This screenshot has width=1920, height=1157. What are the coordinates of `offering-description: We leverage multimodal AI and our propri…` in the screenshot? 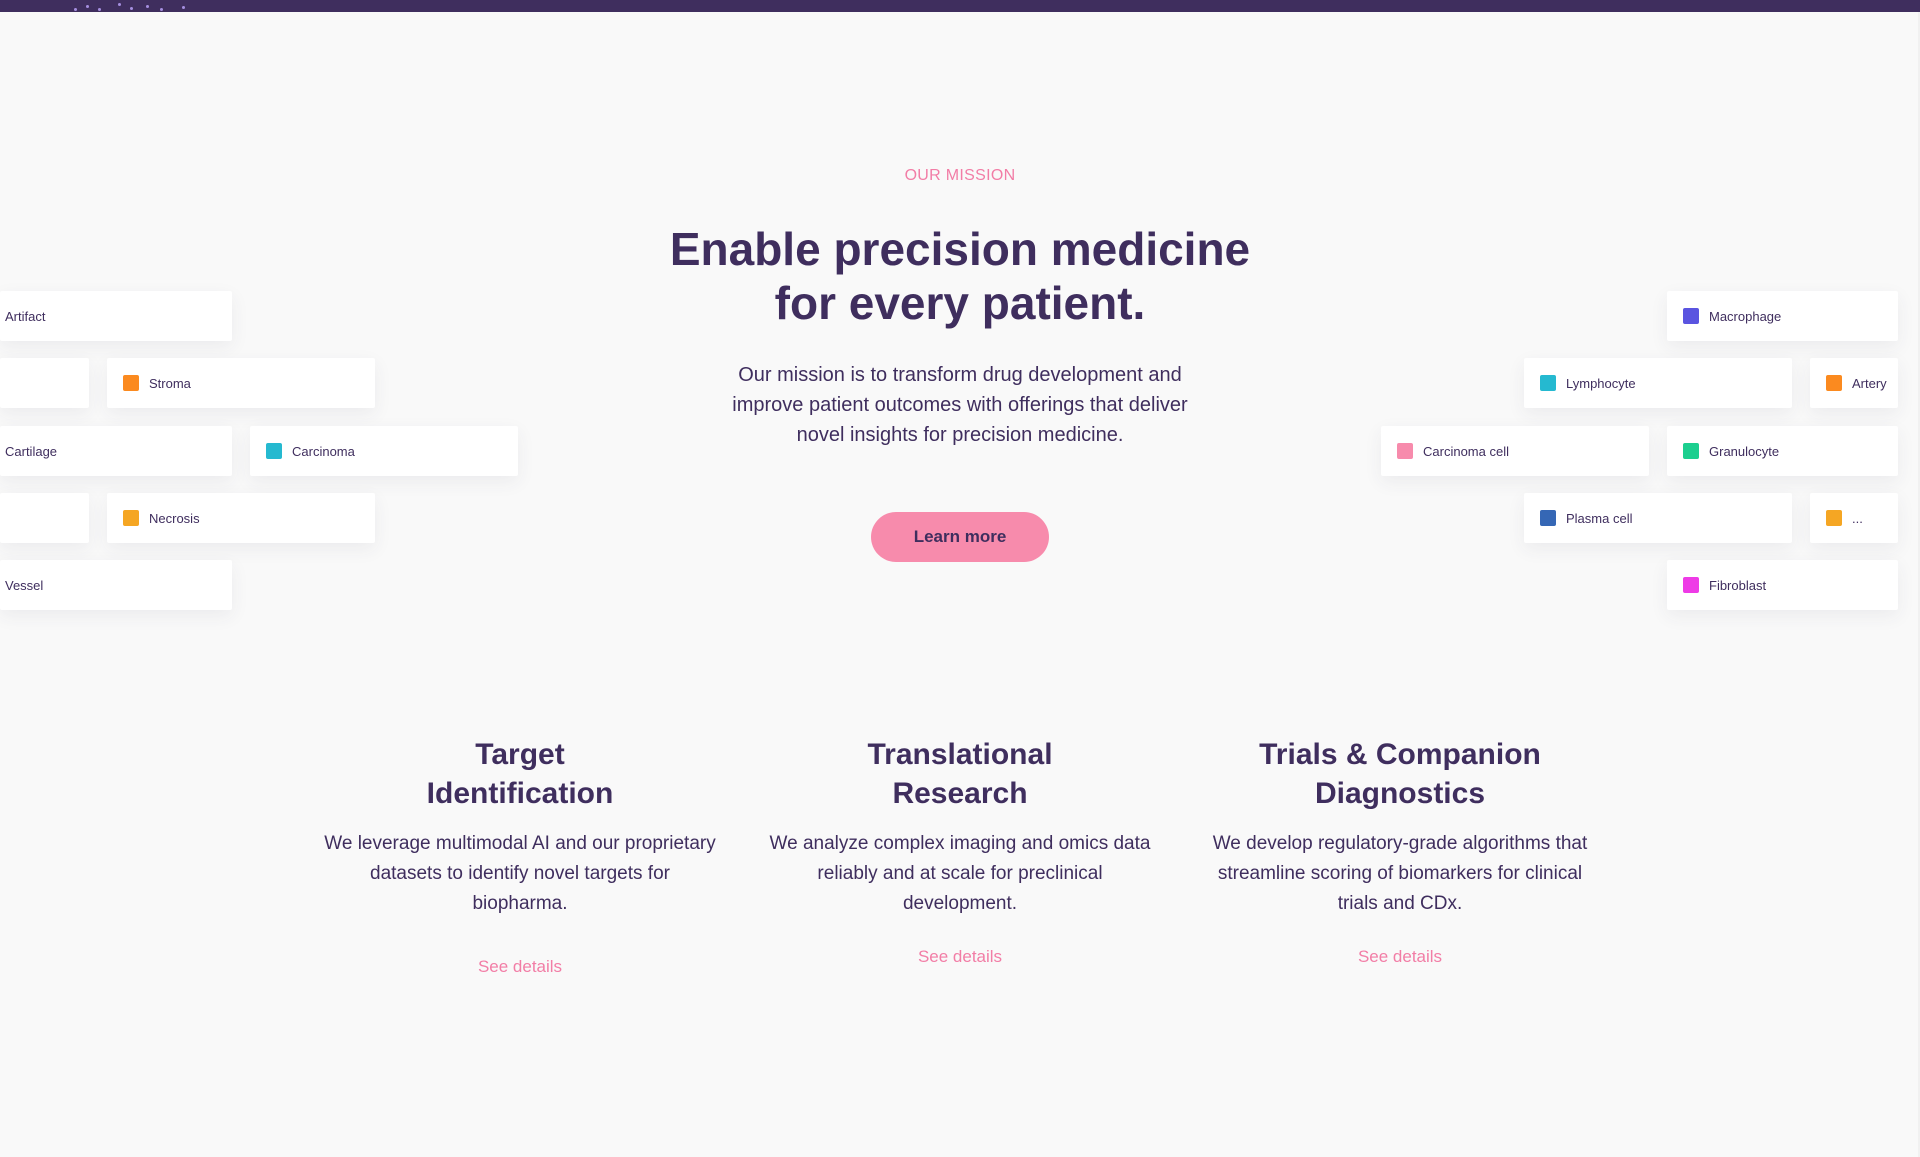 It's located at (520, 873).